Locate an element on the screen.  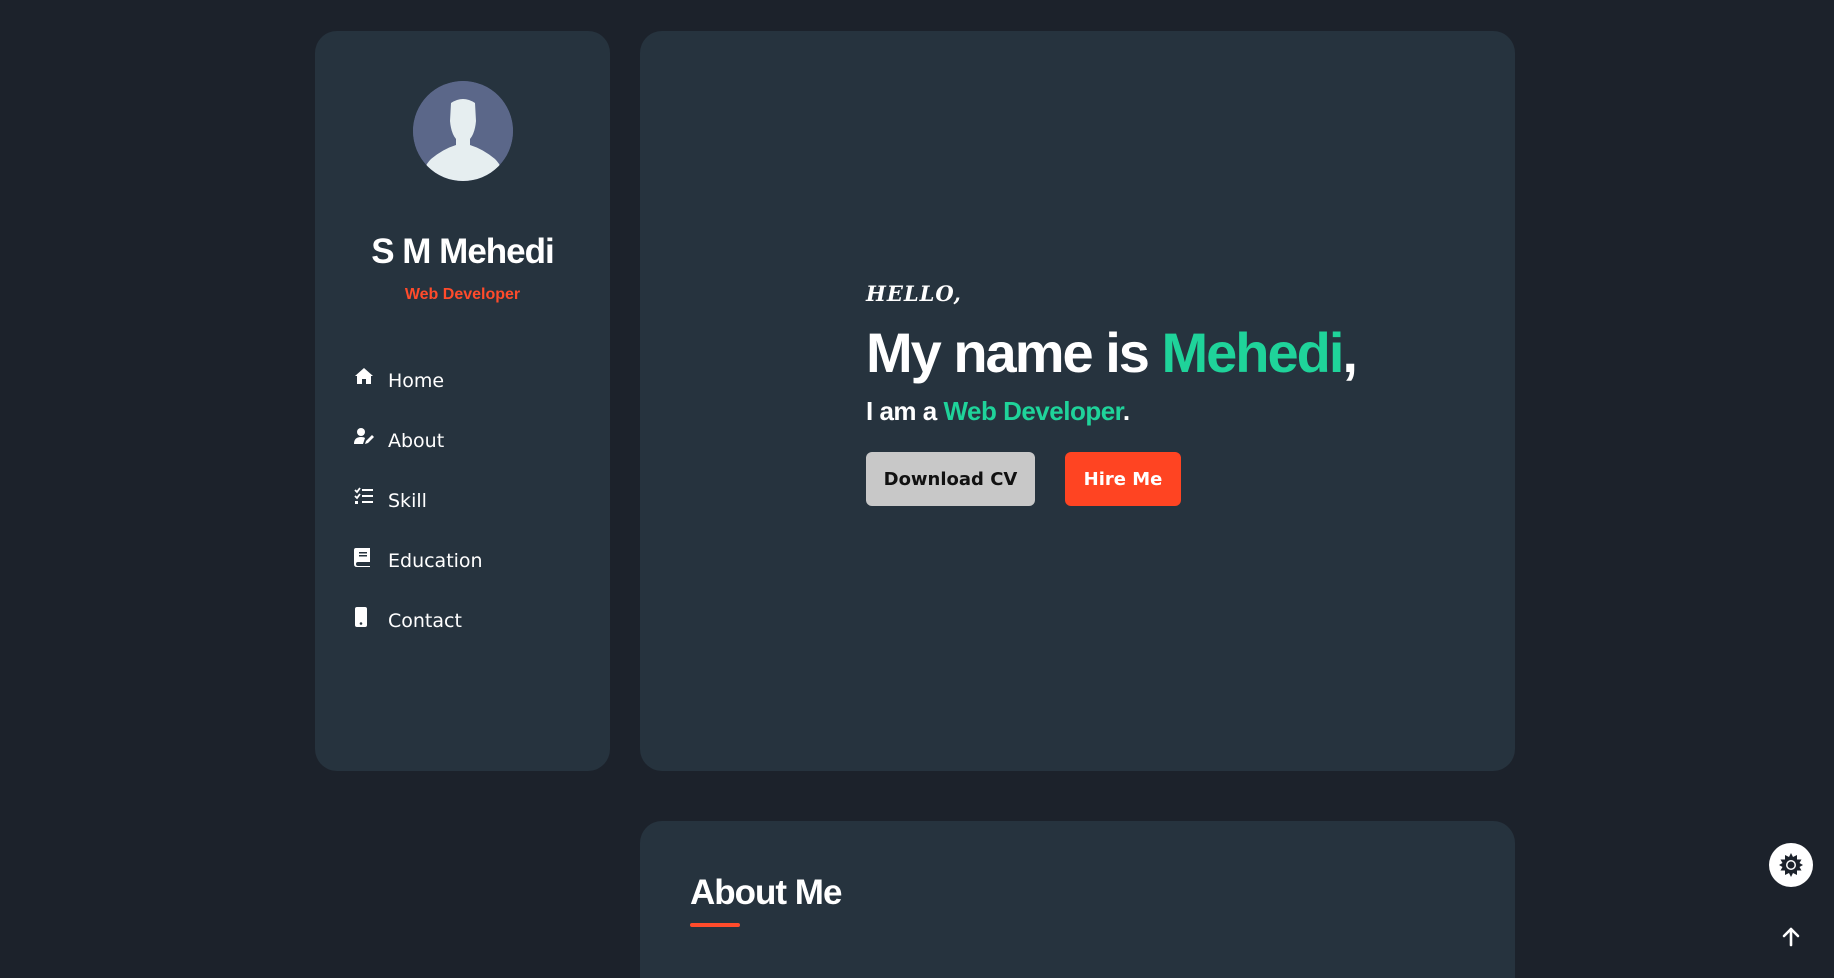
sidebar-item-contact: Contact is located at coordinates (418, 621).